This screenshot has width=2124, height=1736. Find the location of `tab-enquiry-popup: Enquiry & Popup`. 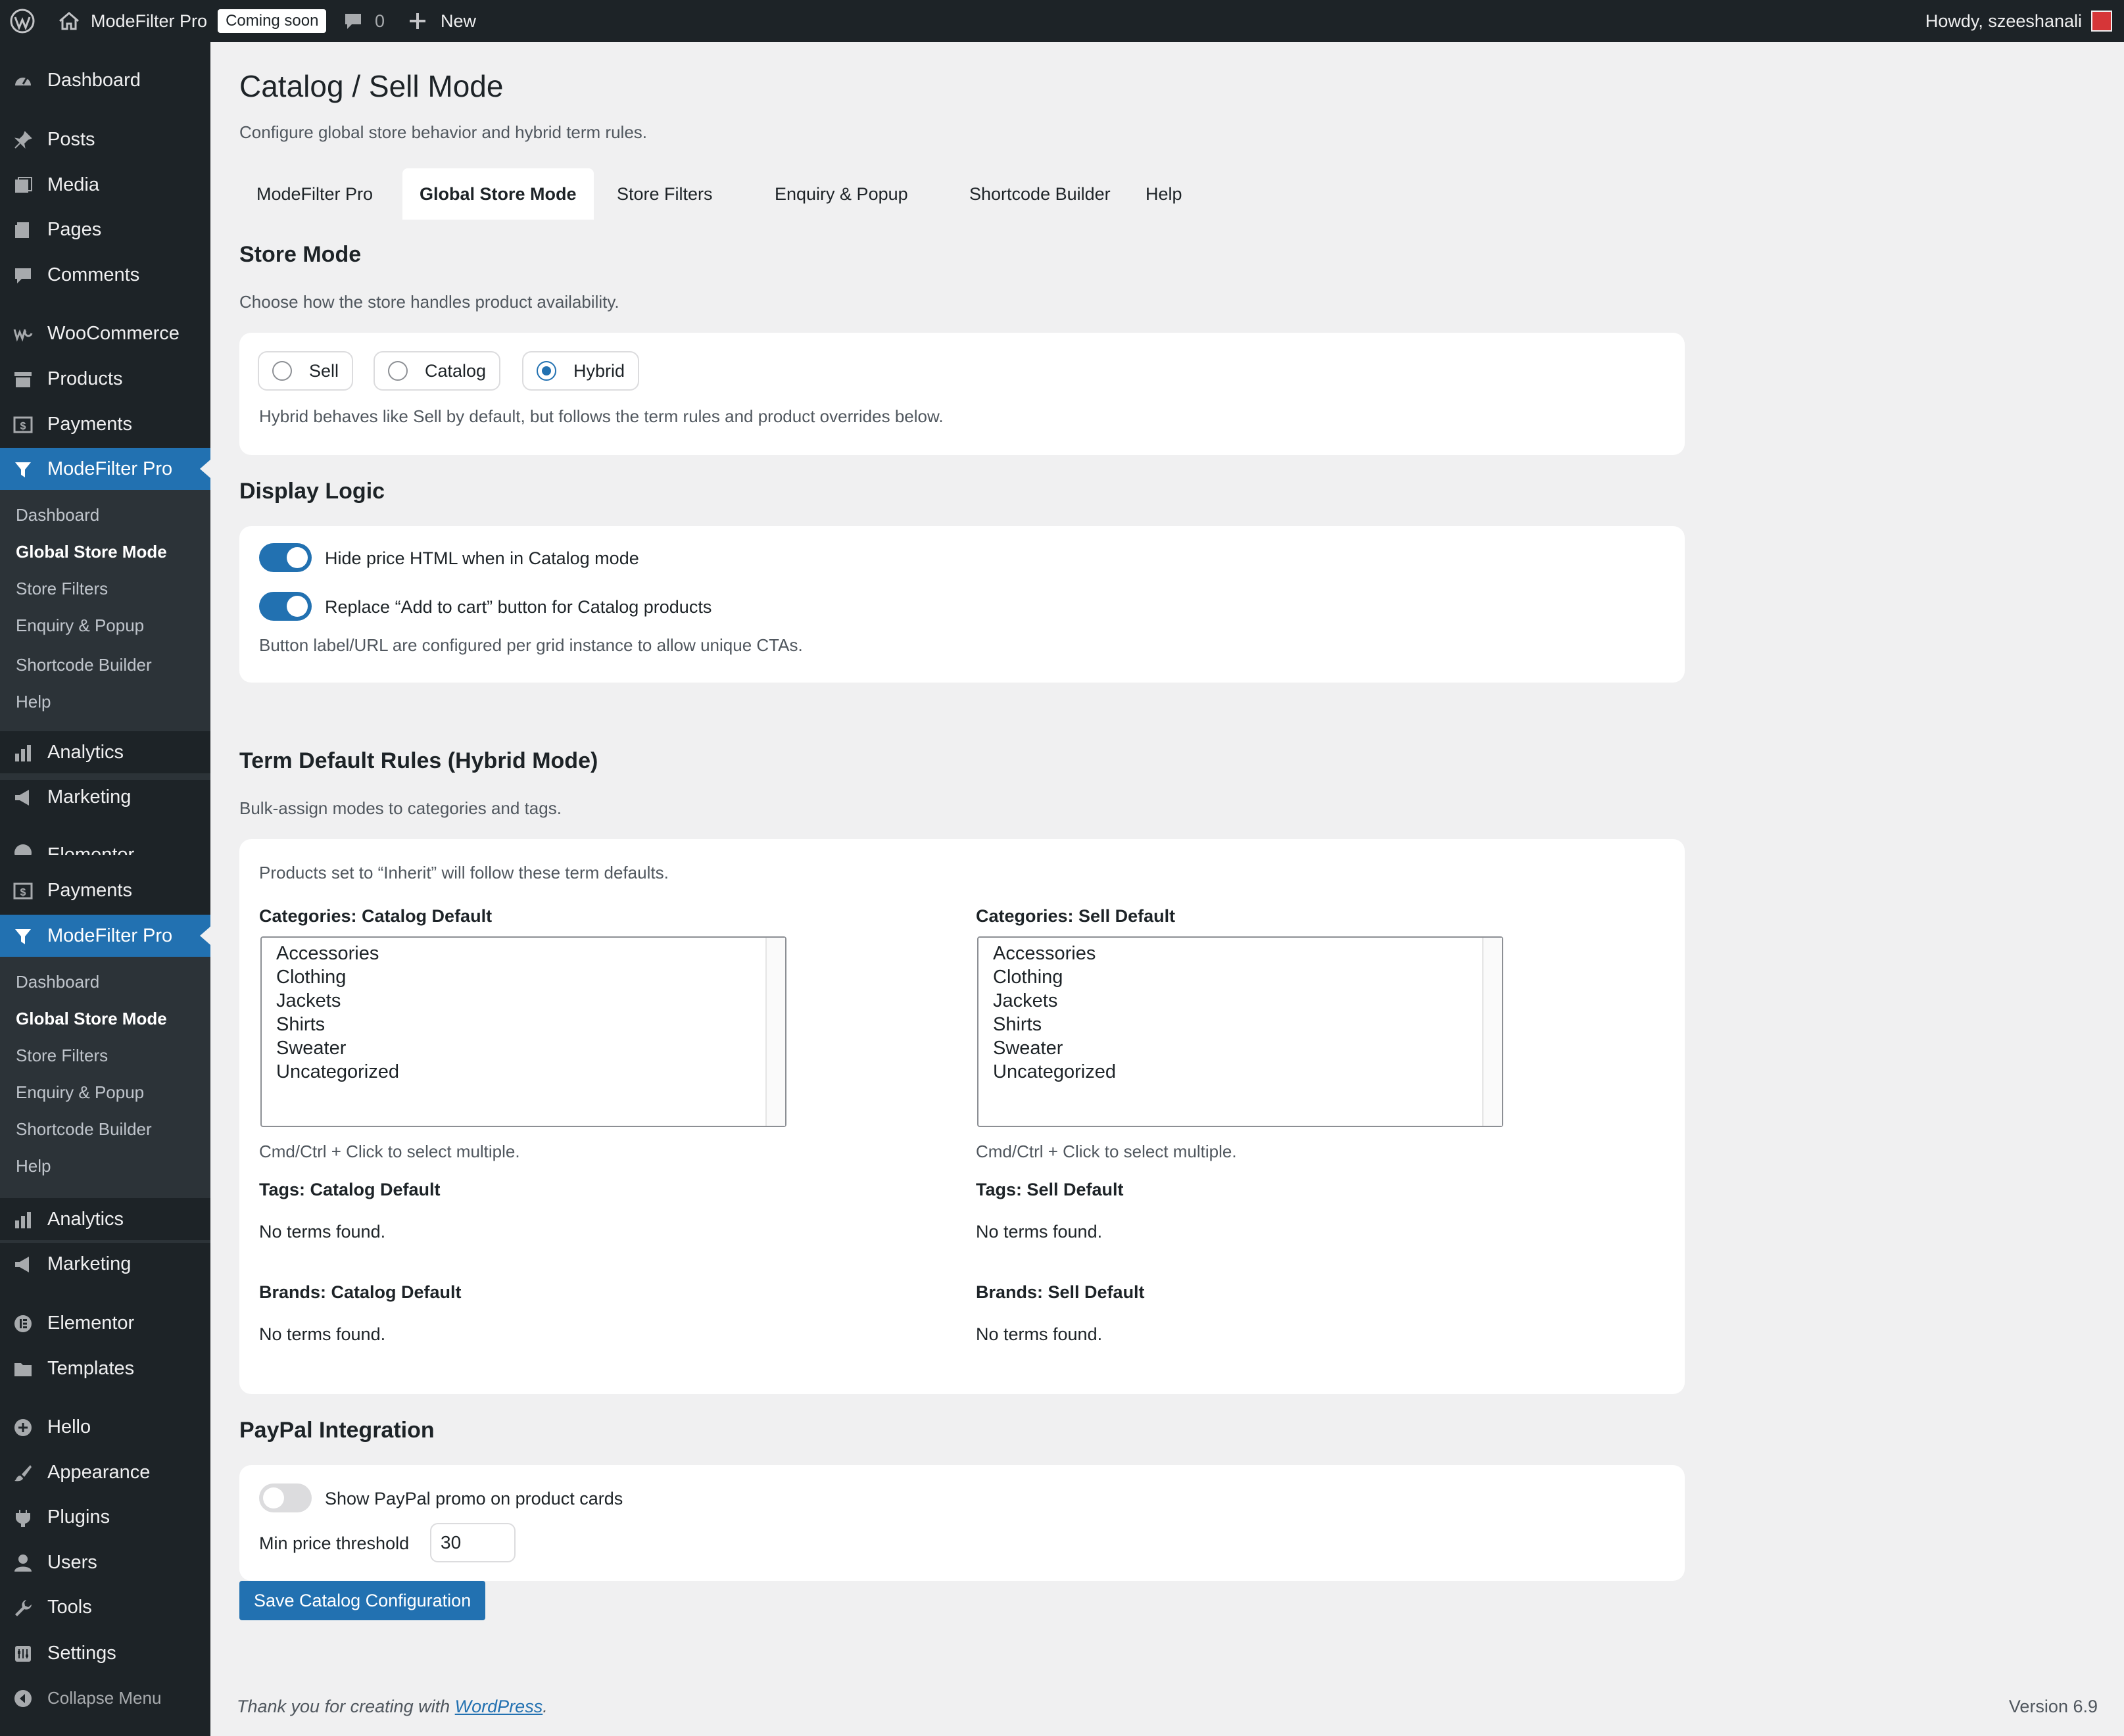

tab-enquiry-popup: Enquiry & Popup is located at coordinates (841, 194).